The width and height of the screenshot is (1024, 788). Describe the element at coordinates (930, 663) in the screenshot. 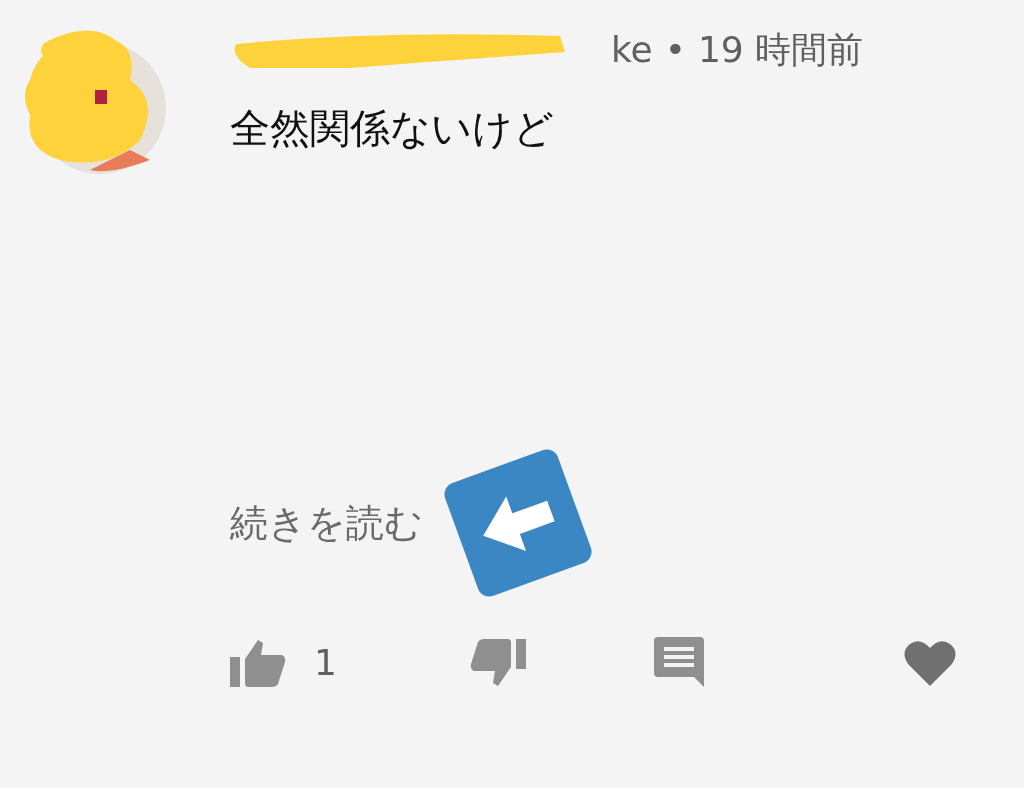

I see `heart-icon` at that location.